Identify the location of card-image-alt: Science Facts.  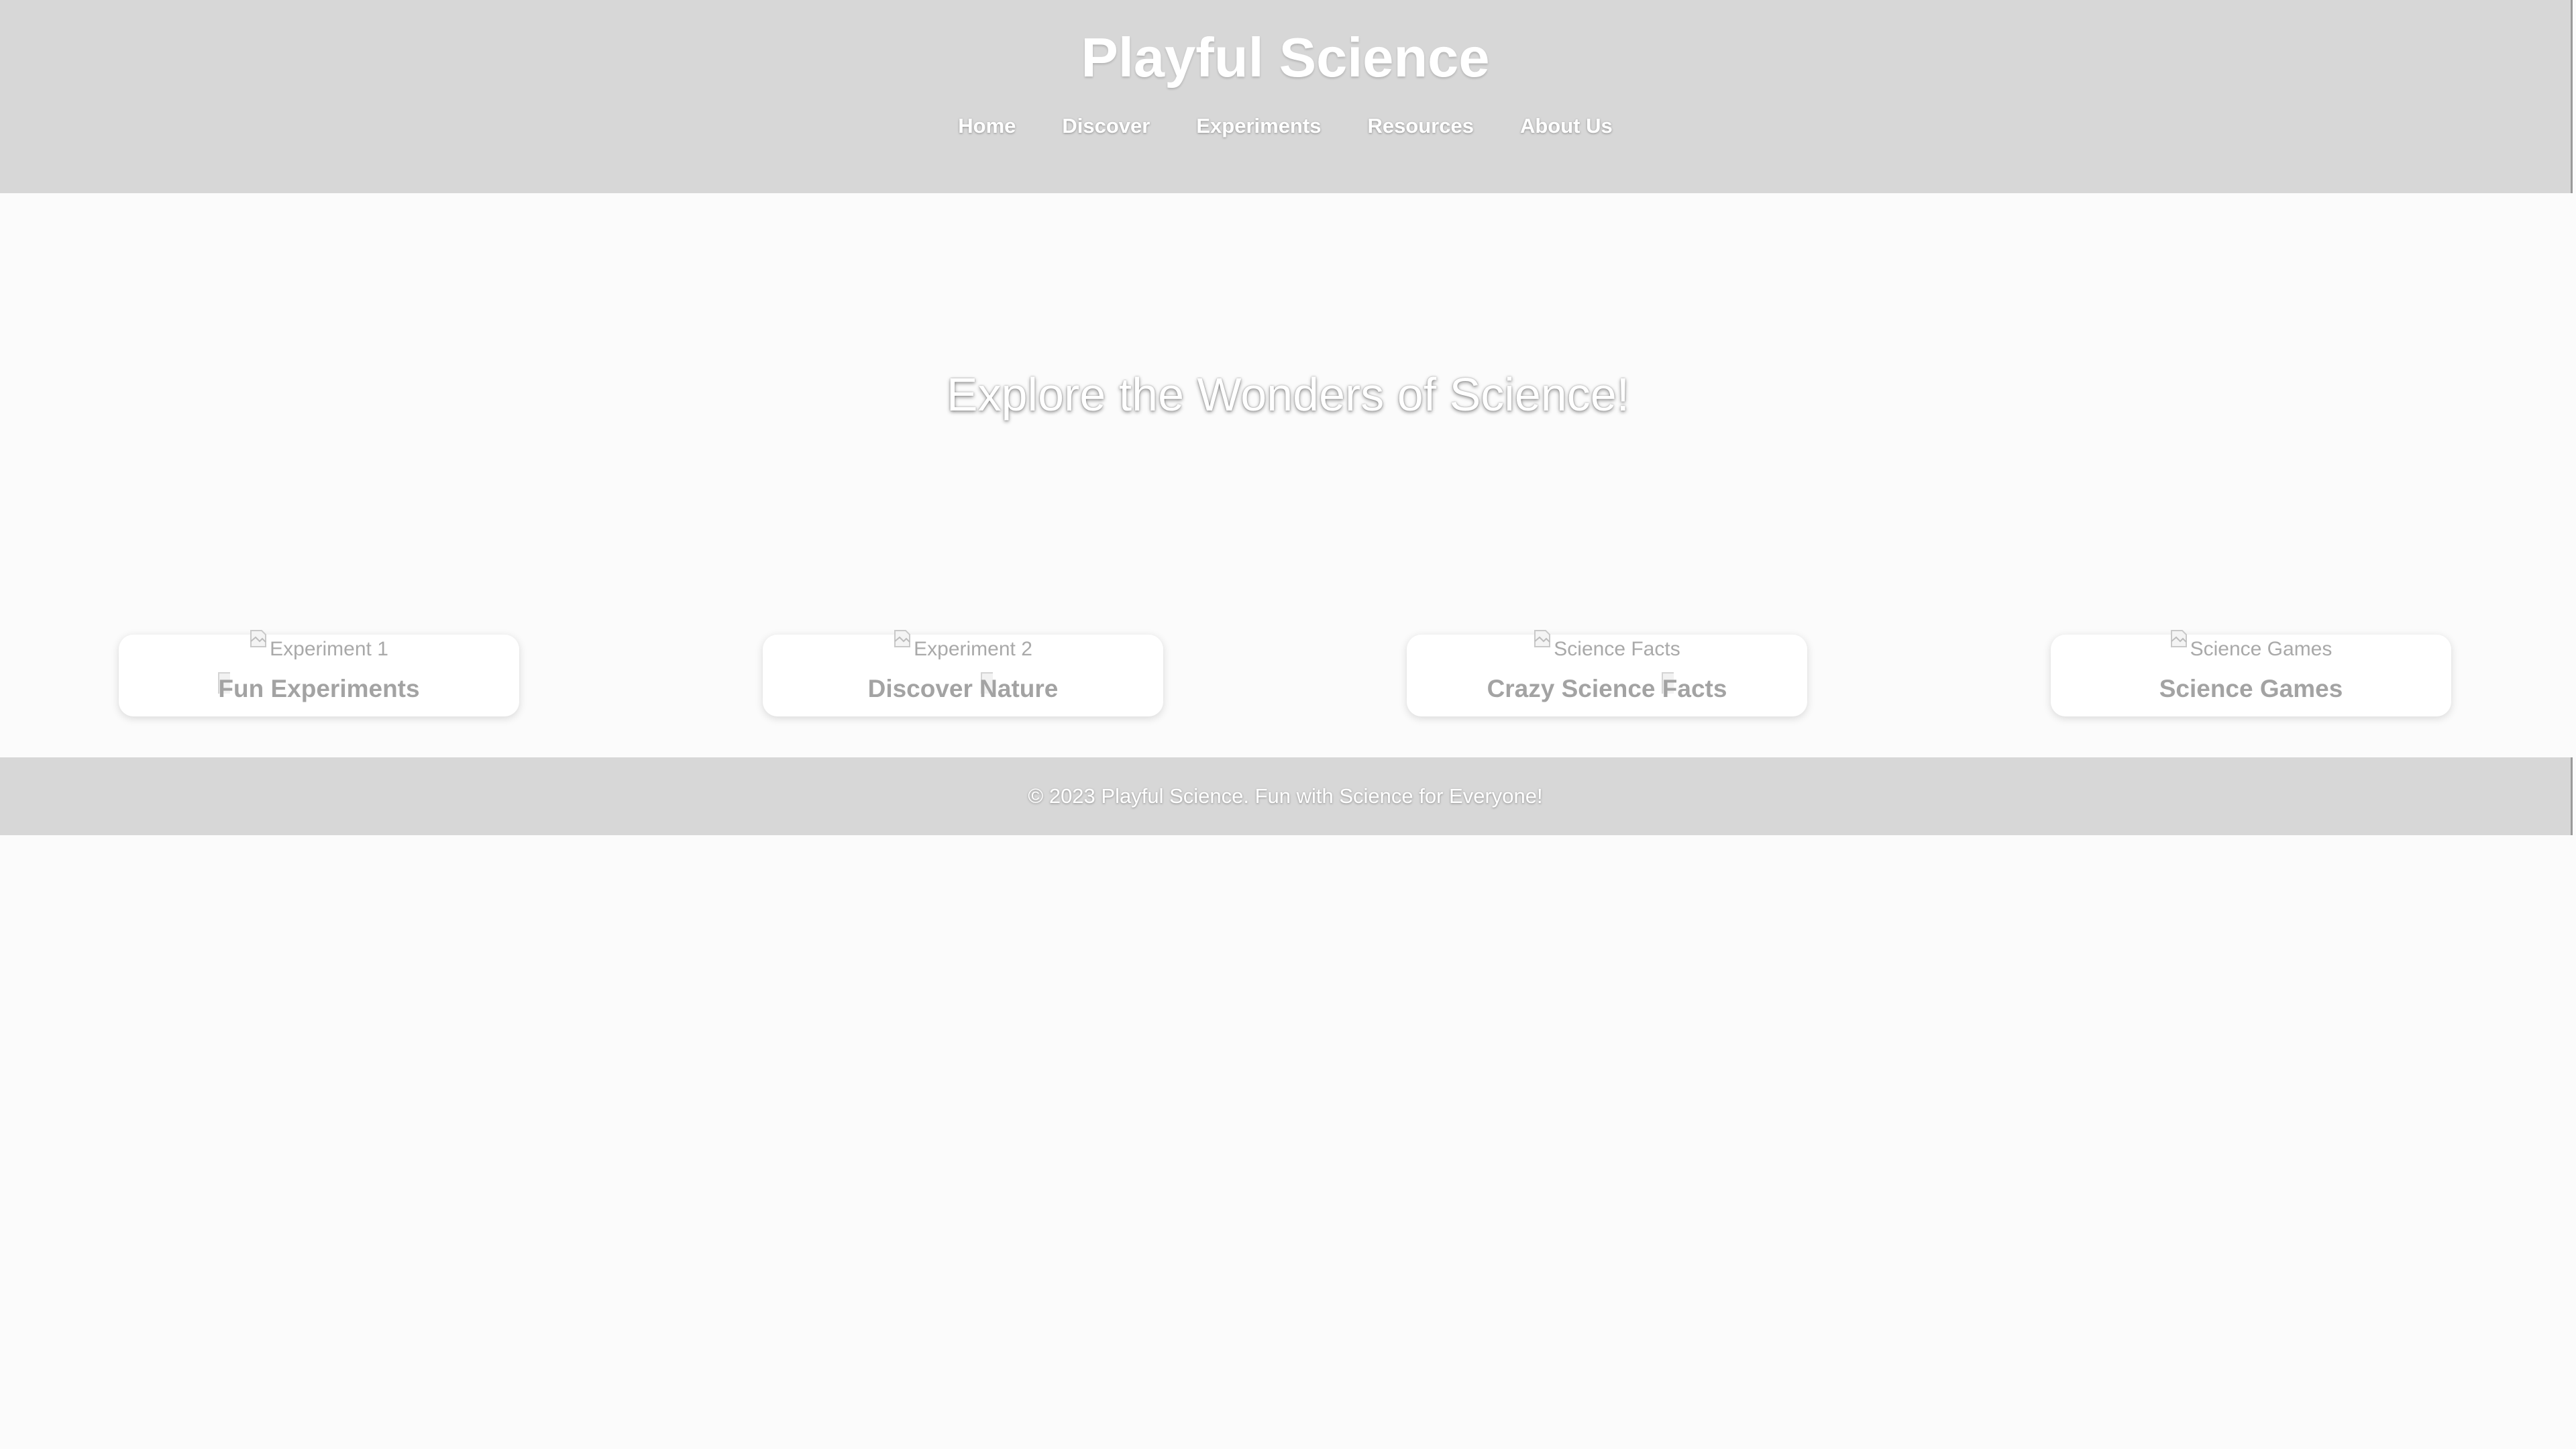
(1617, 649).